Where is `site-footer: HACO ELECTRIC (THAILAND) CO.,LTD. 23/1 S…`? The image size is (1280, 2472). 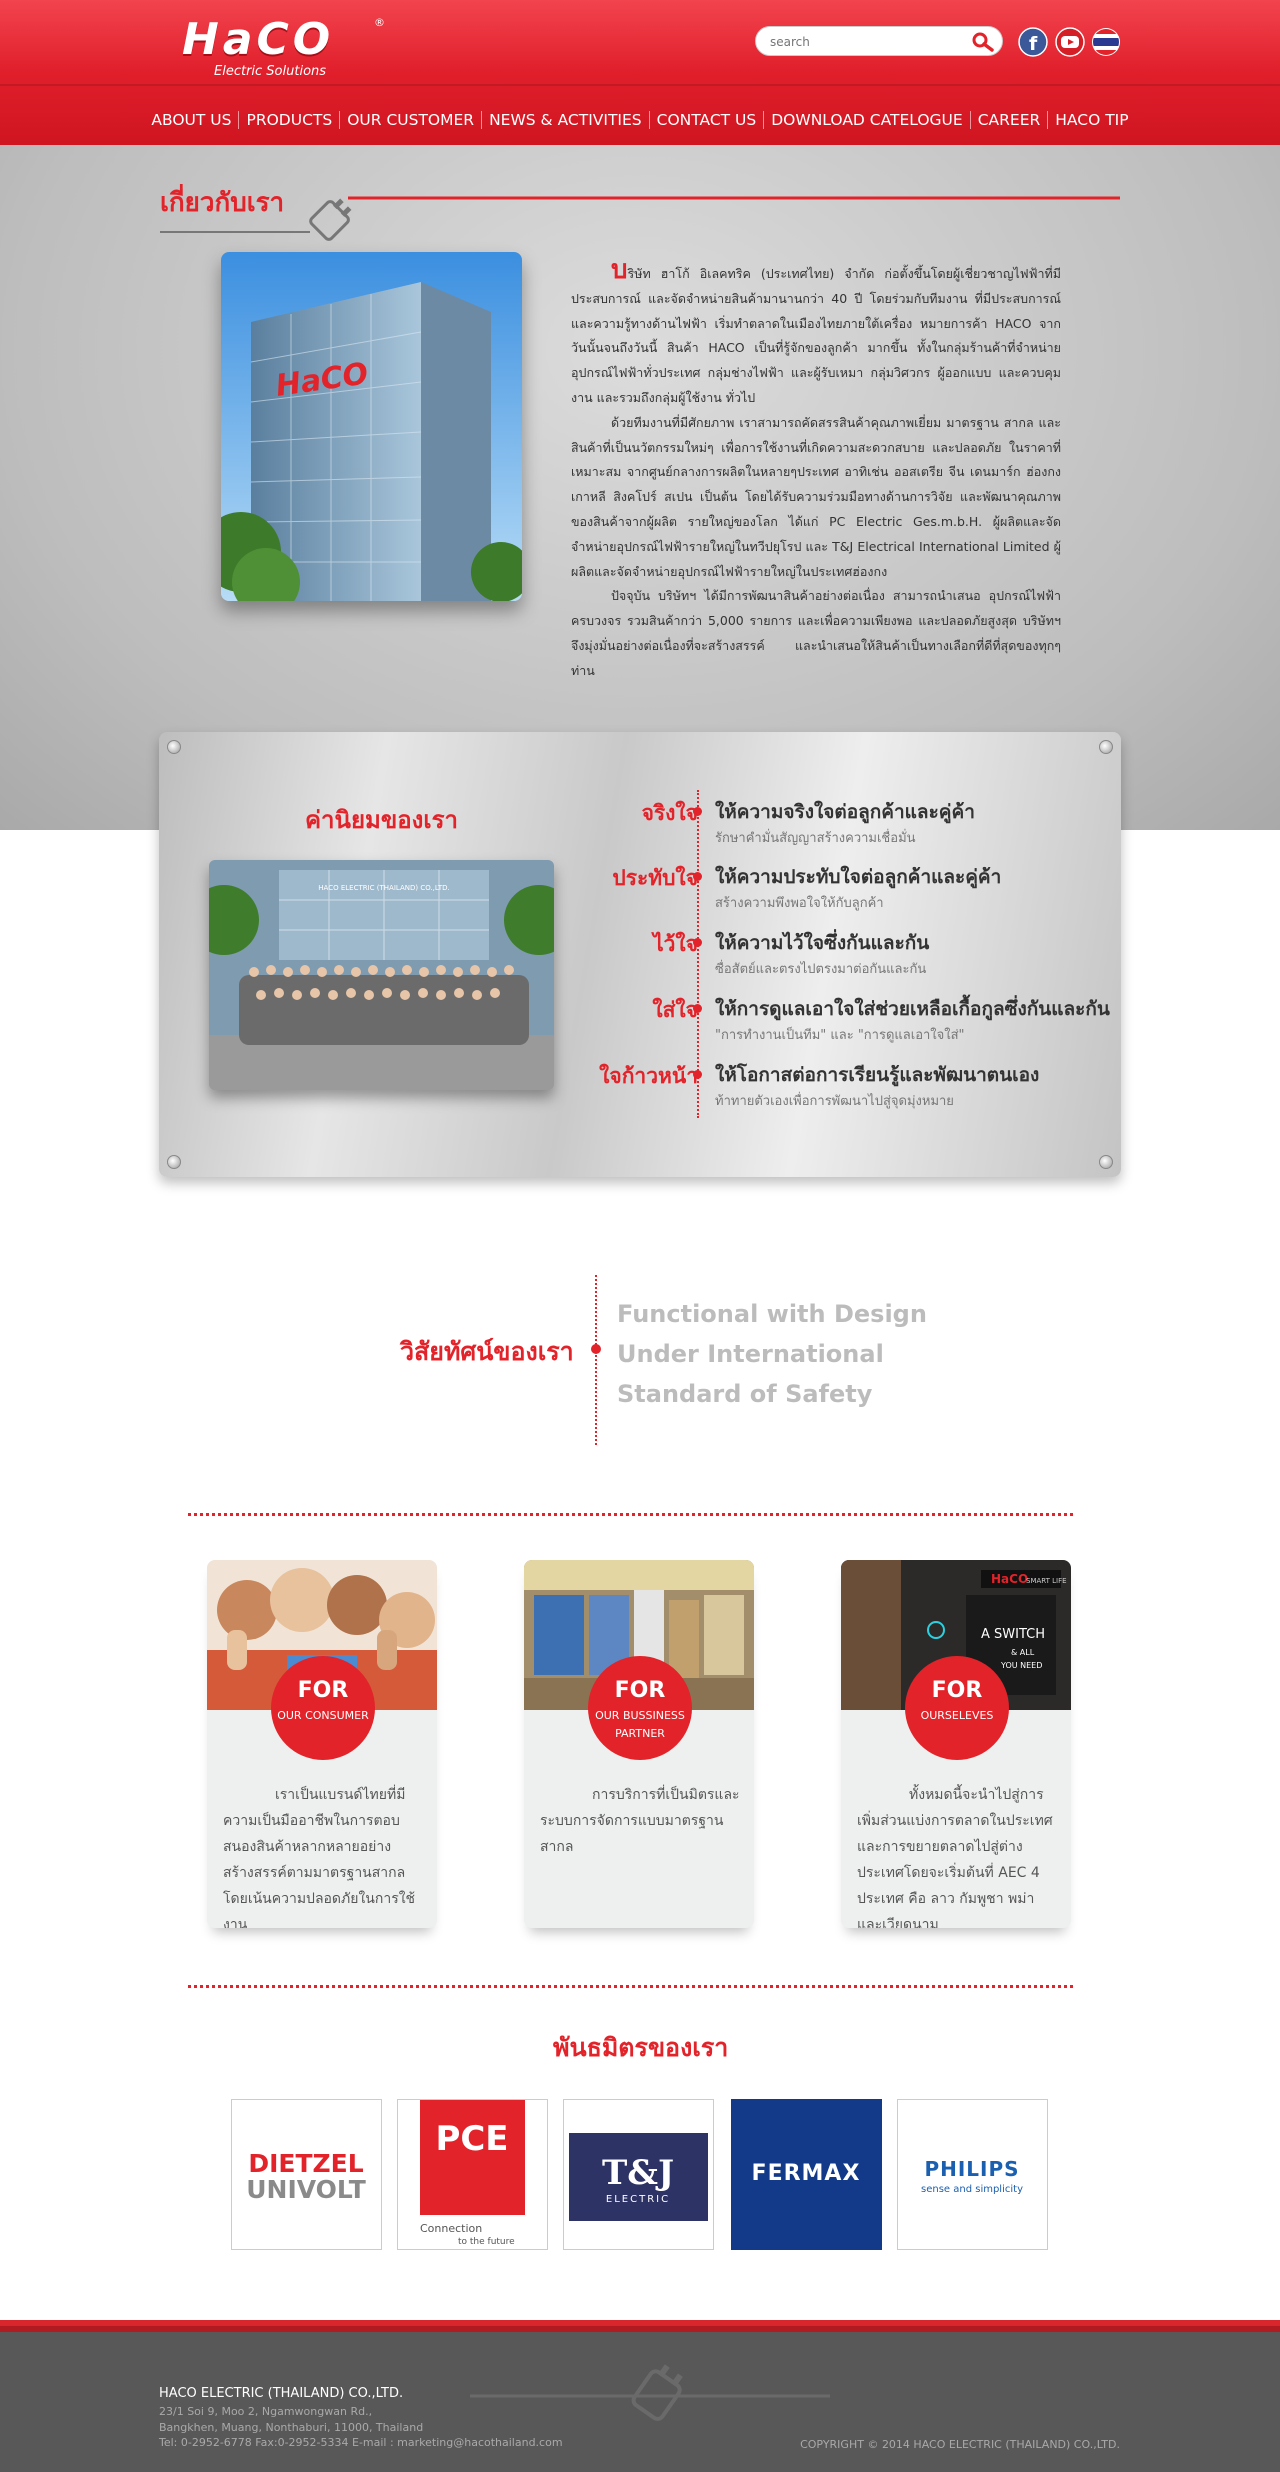 site-footer: HACO ELECTRIC (THAILAND) CO.,LTD. 23/1 S… is located at coordinates (640, 2396).